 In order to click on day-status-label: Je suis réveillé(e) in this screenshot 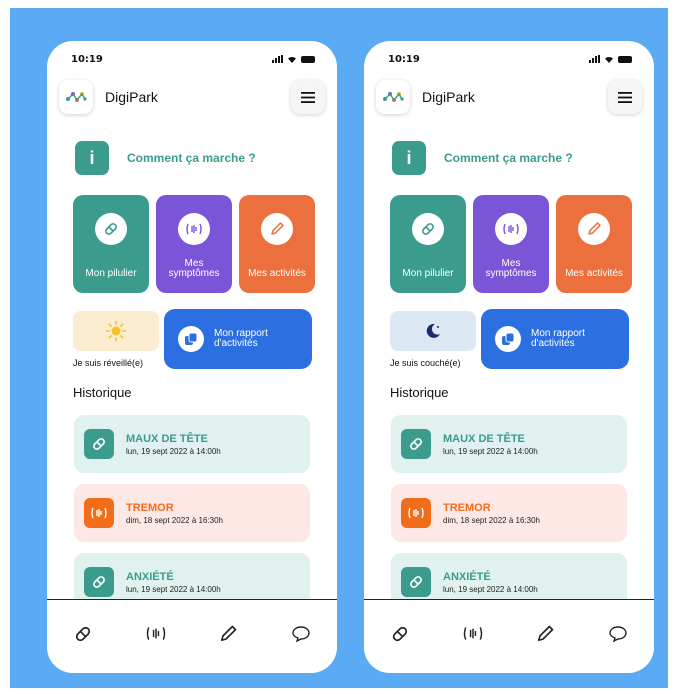, I will do `click(108, 363)`.